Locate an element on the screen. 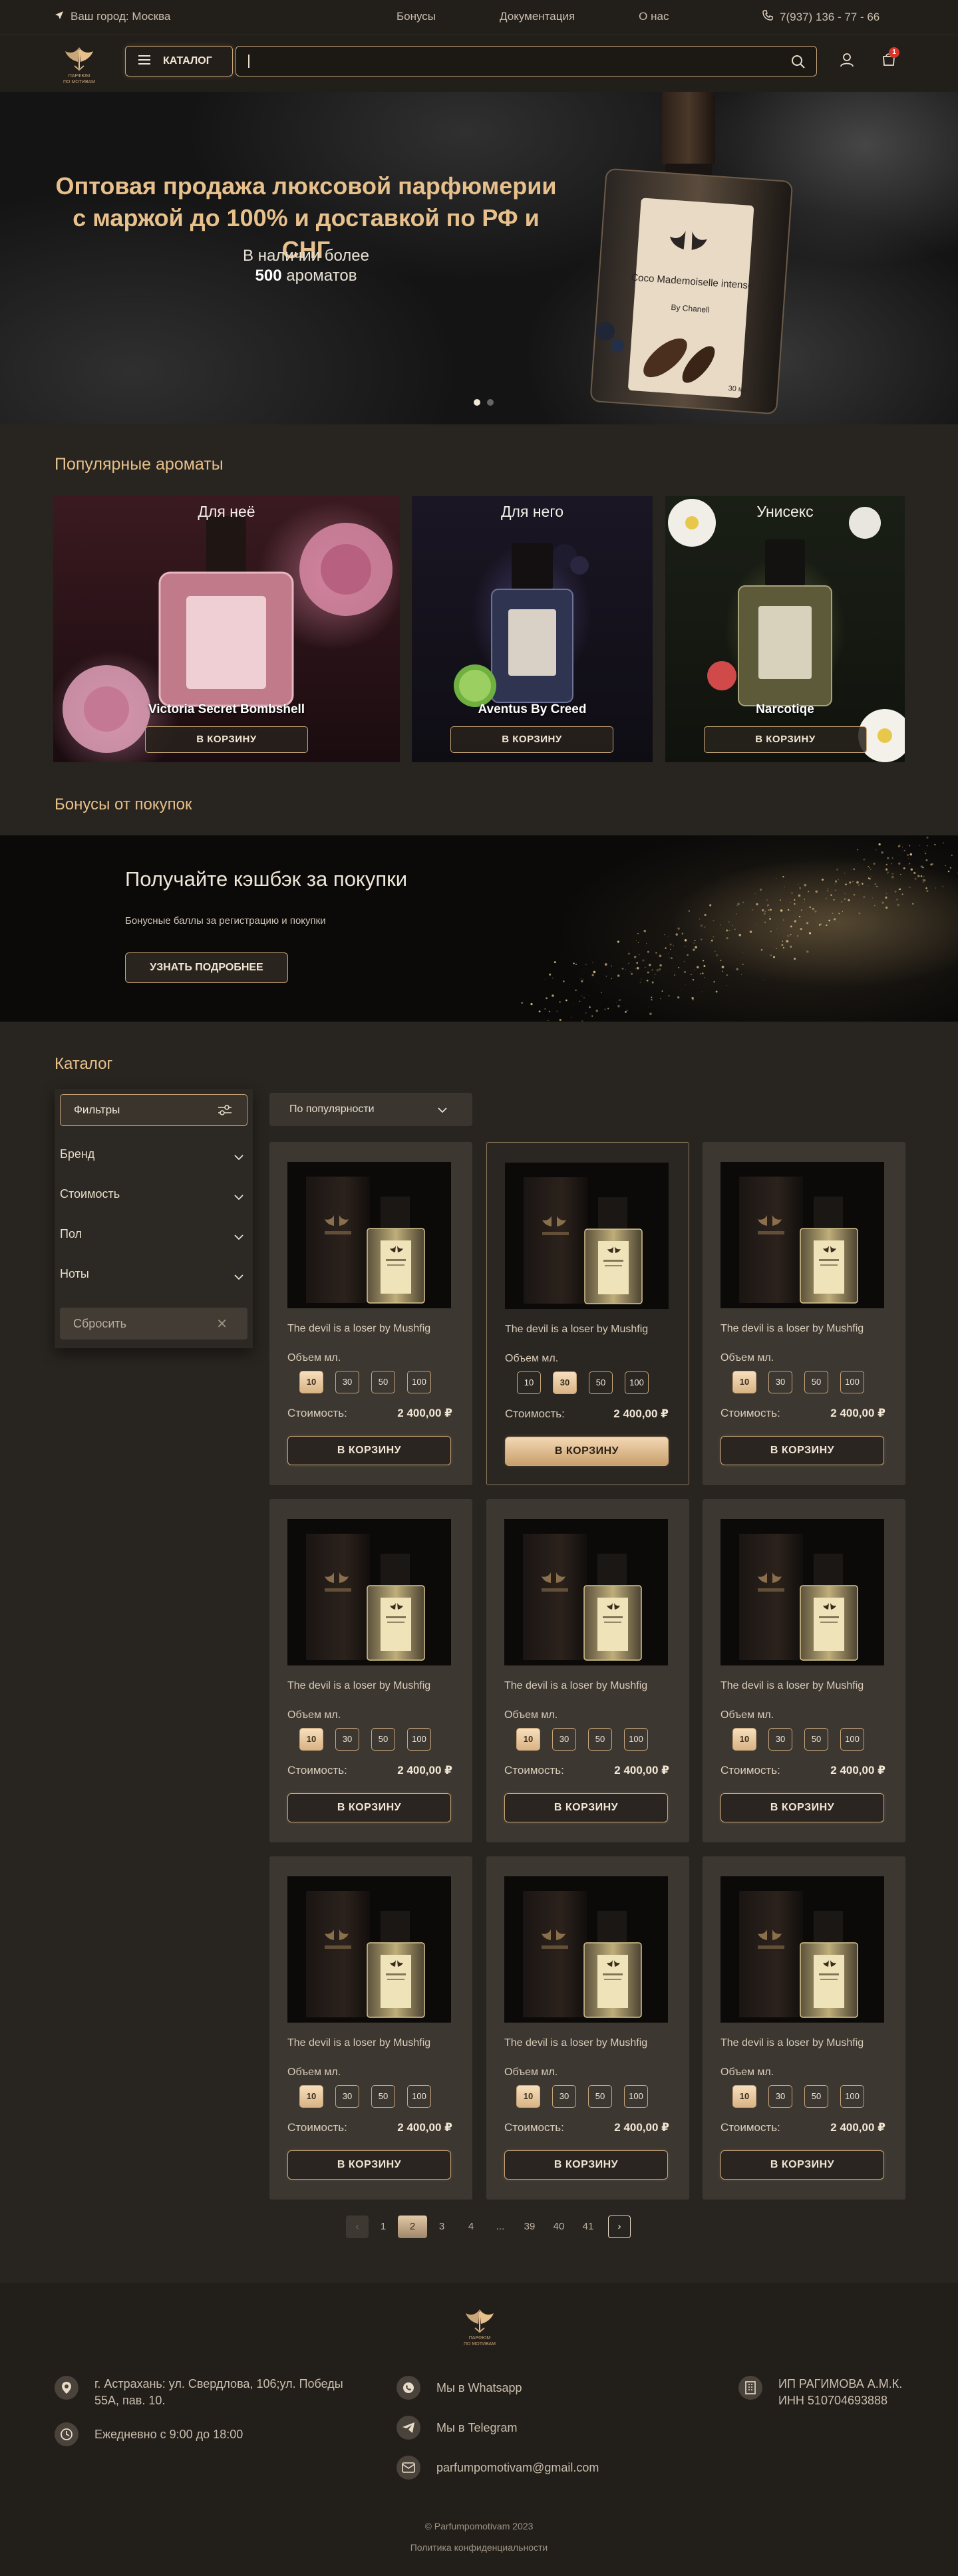 The width and height of the screenshot is (958, 2576). sort-select: По популярности is located at coordinates (370, 1109).